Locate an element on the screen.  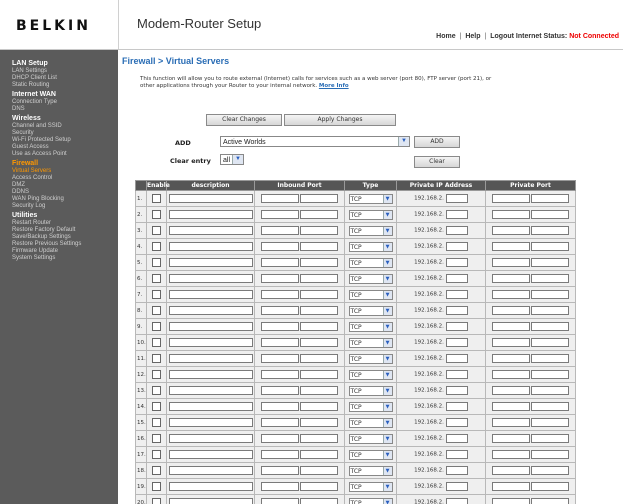
sidebar-item-lan-settings: LAN Settings is located at coordinates (65, 71).